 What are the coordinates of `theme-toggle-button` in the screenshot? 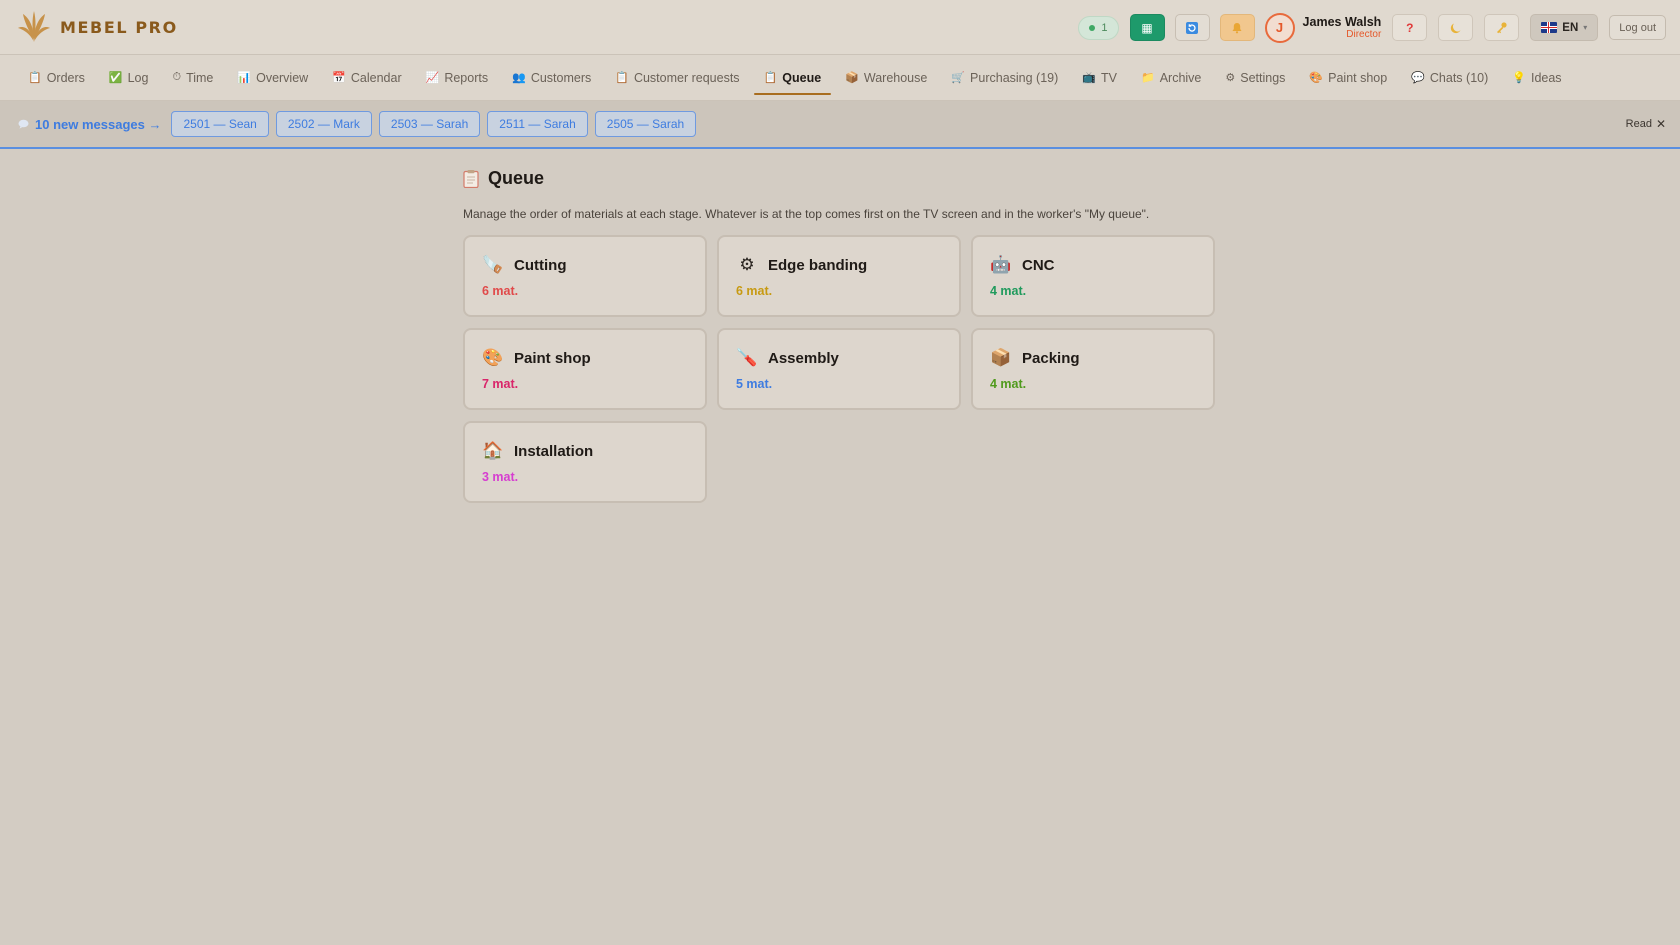 It's located at (1456, 27).